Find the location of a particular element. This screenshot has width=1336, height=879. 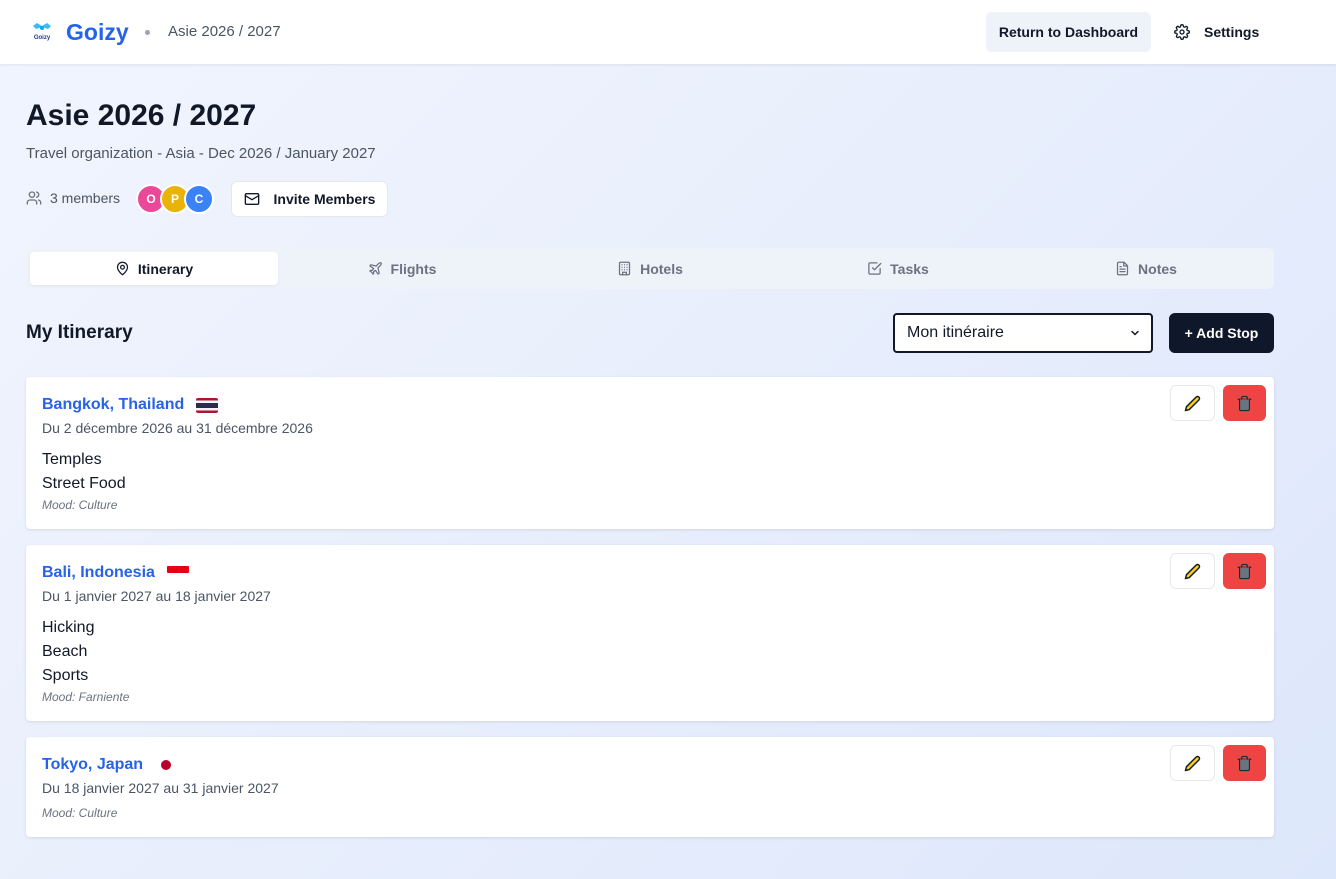

stop-city-label: Bali, Indonesia is located at coordinates (98, 572).